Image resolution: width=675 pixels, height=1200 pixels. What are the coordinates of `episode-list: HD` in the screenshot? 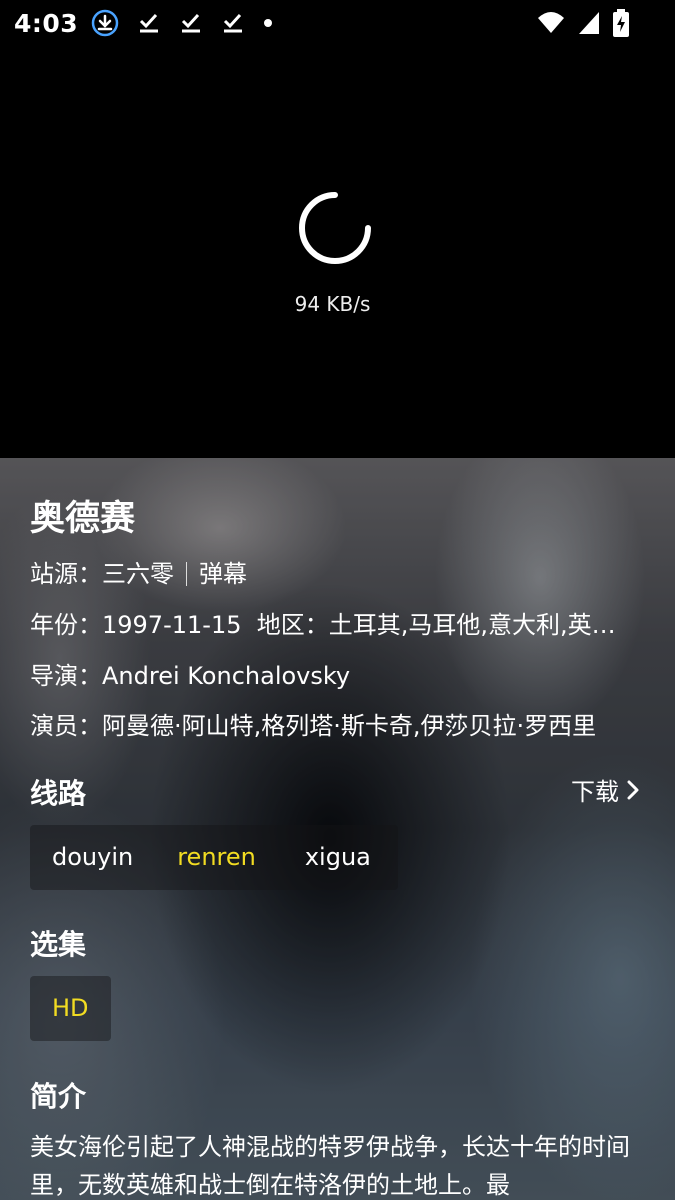 It's located at (70, 1008).